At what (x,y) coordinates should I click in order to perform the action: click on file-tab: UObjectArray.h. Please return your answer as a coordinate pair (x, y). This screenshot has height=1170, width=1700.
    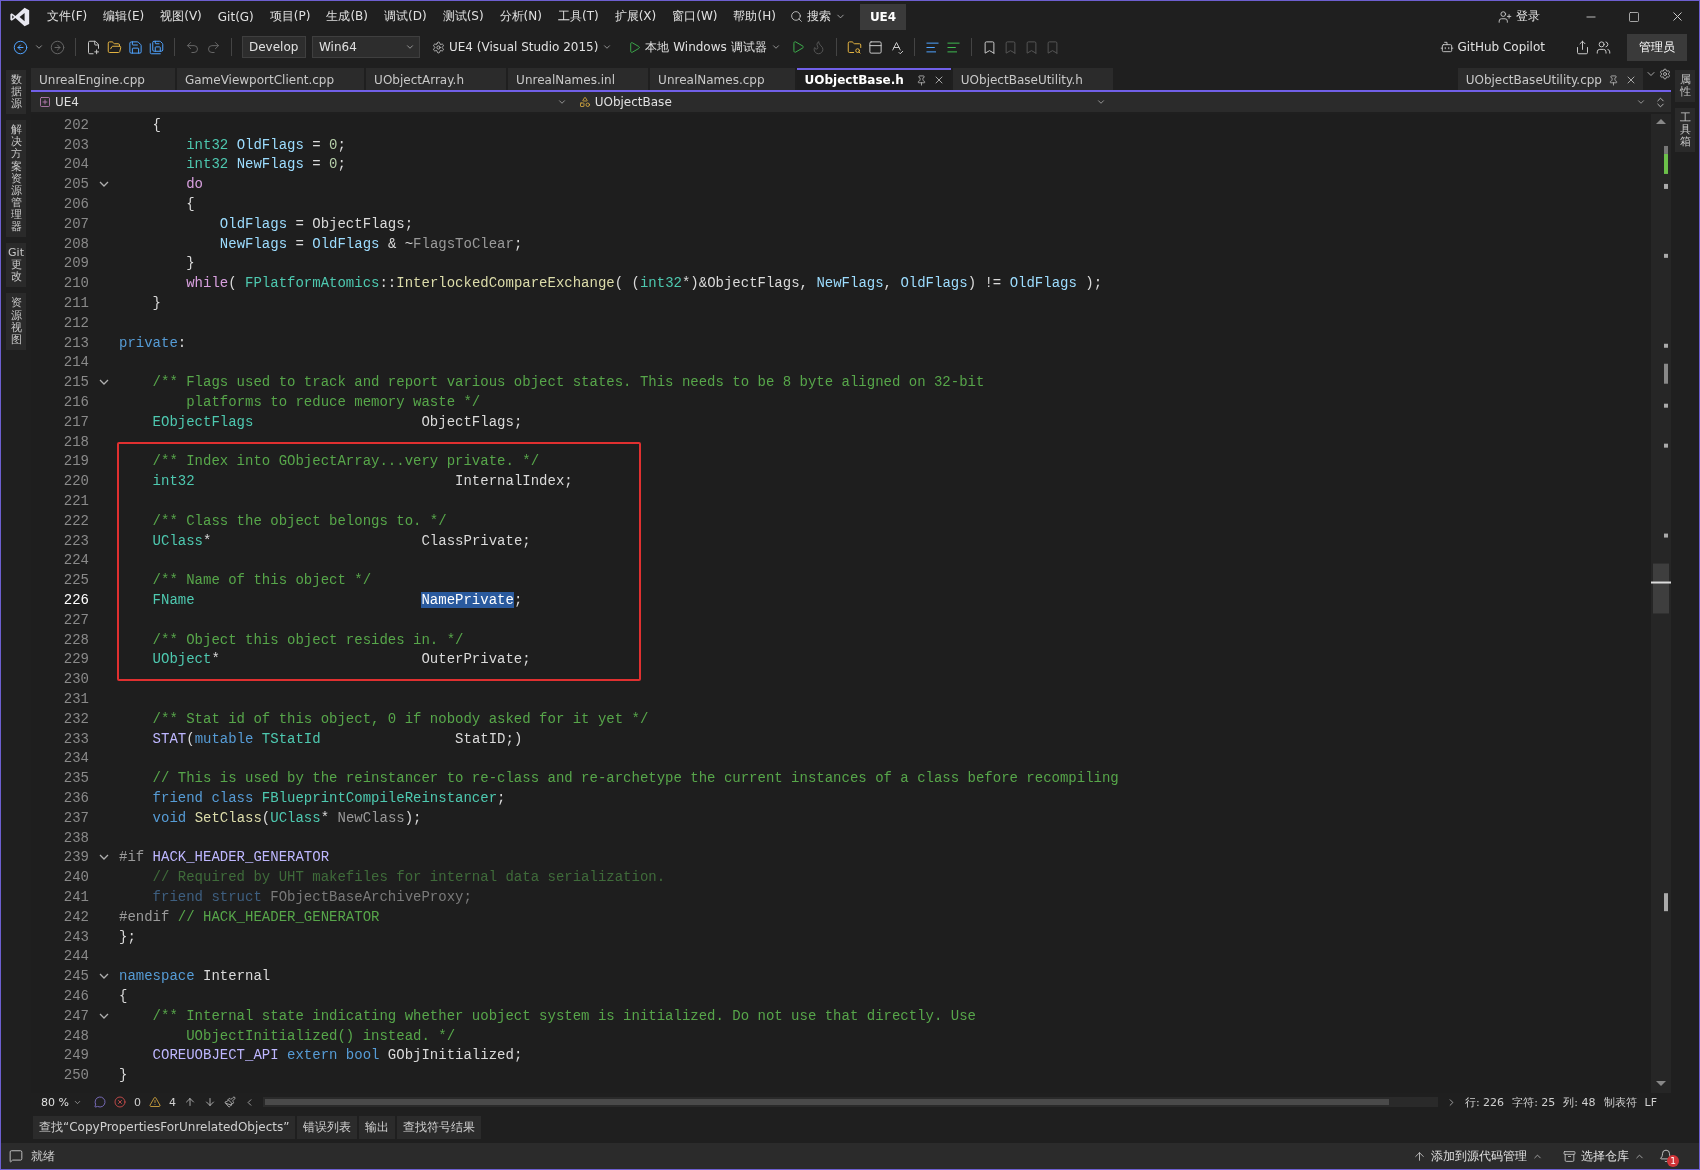
    Looking at the image, I should click on (436, 79).